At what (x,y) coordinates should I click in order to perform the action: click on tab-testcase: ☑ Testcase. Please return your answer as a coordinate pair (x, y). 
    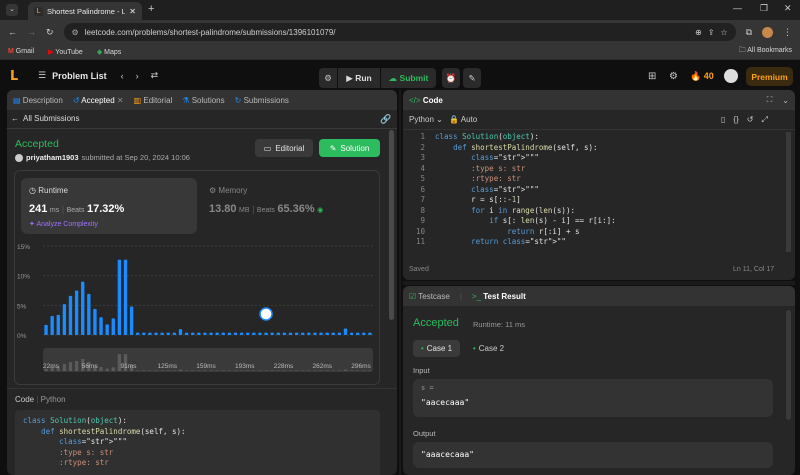
    Looking at the image, I should click on (429, 296).